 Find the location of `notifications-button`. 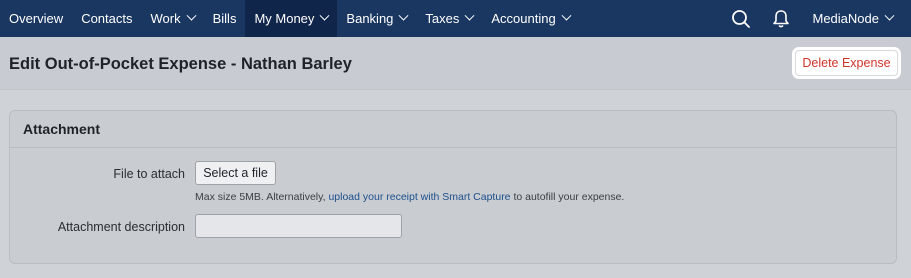

notifications-button is located at coordinates (781, 18).